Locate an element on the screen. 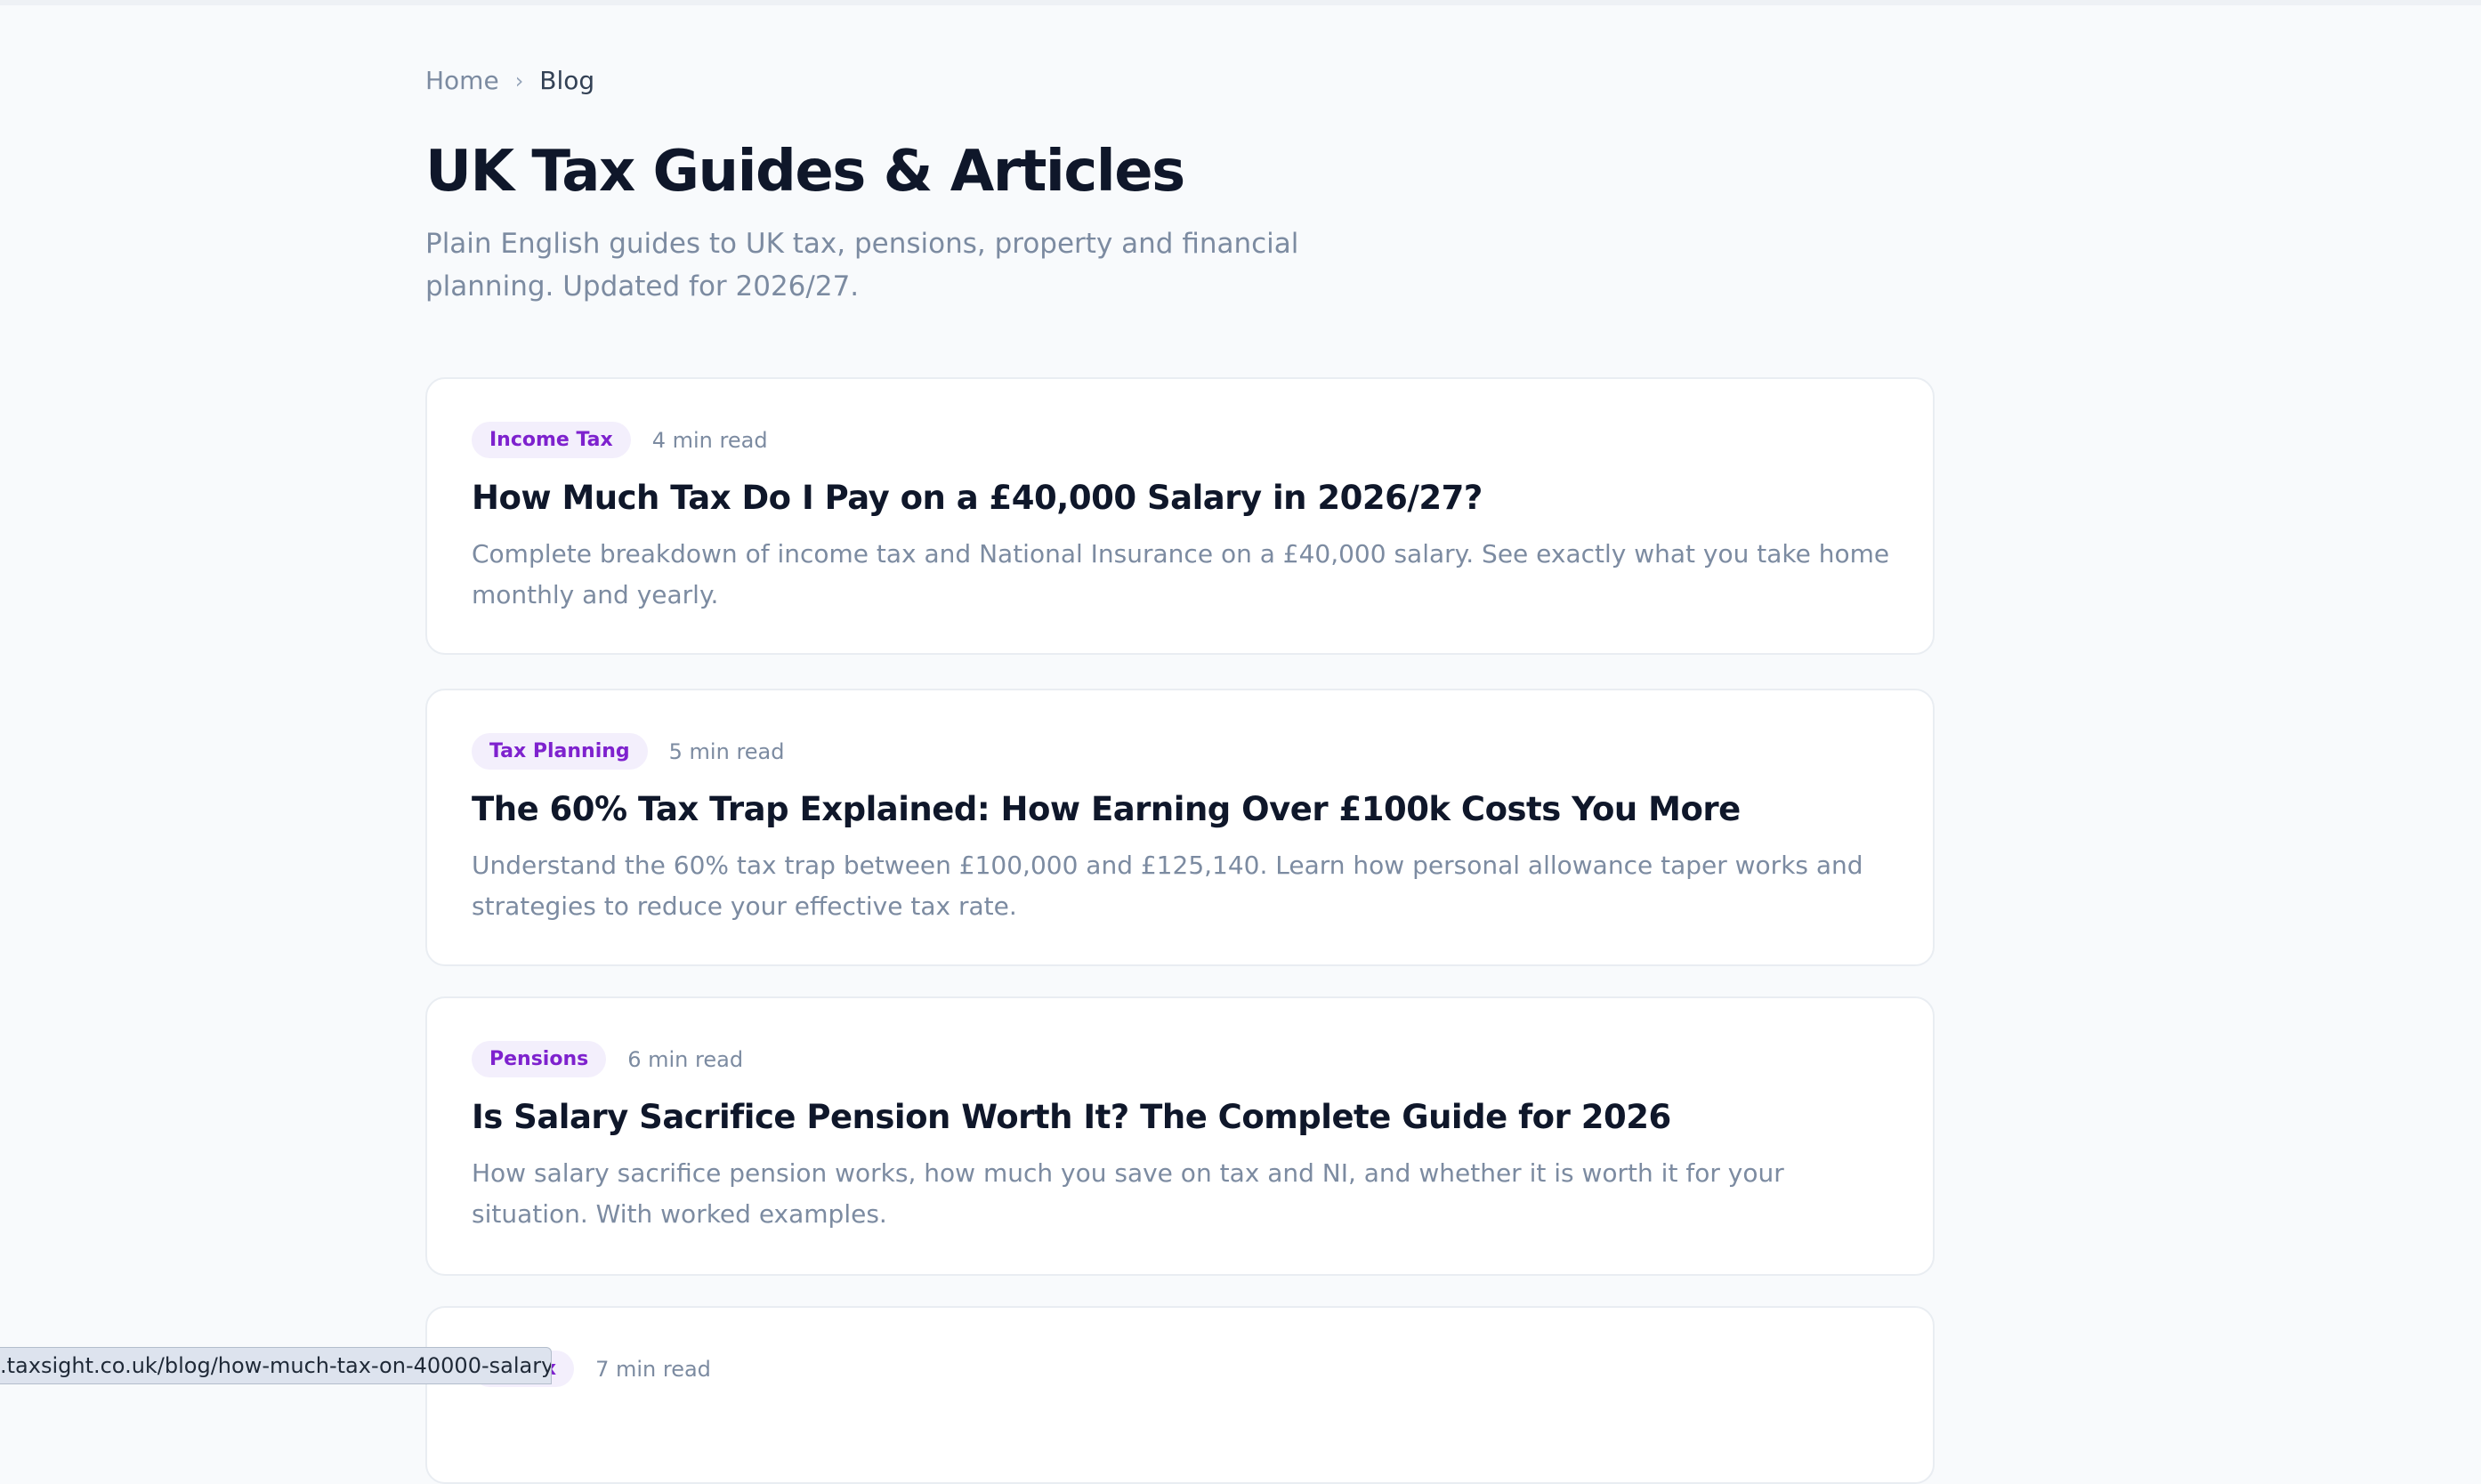 This screenshot has height=1484, width=2481. read-time: 7 min read is located at coordinates (653, 1369).